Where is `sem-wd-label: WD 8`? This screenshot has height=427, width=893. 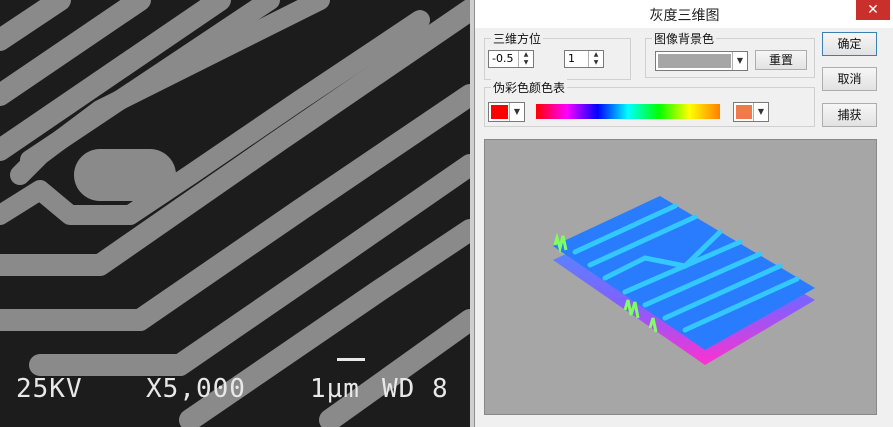 sem-wd-label: WD 8 is located at coordinates (415, 389).